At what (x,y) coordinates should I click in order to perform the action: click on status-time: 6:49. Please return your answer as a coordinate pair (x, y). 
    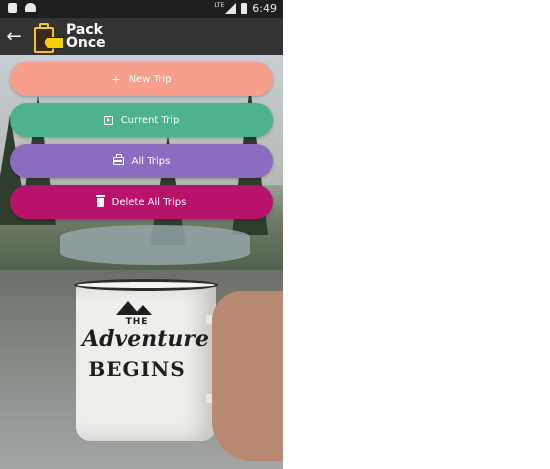
    Looking at the image, I should click on (264, 8).